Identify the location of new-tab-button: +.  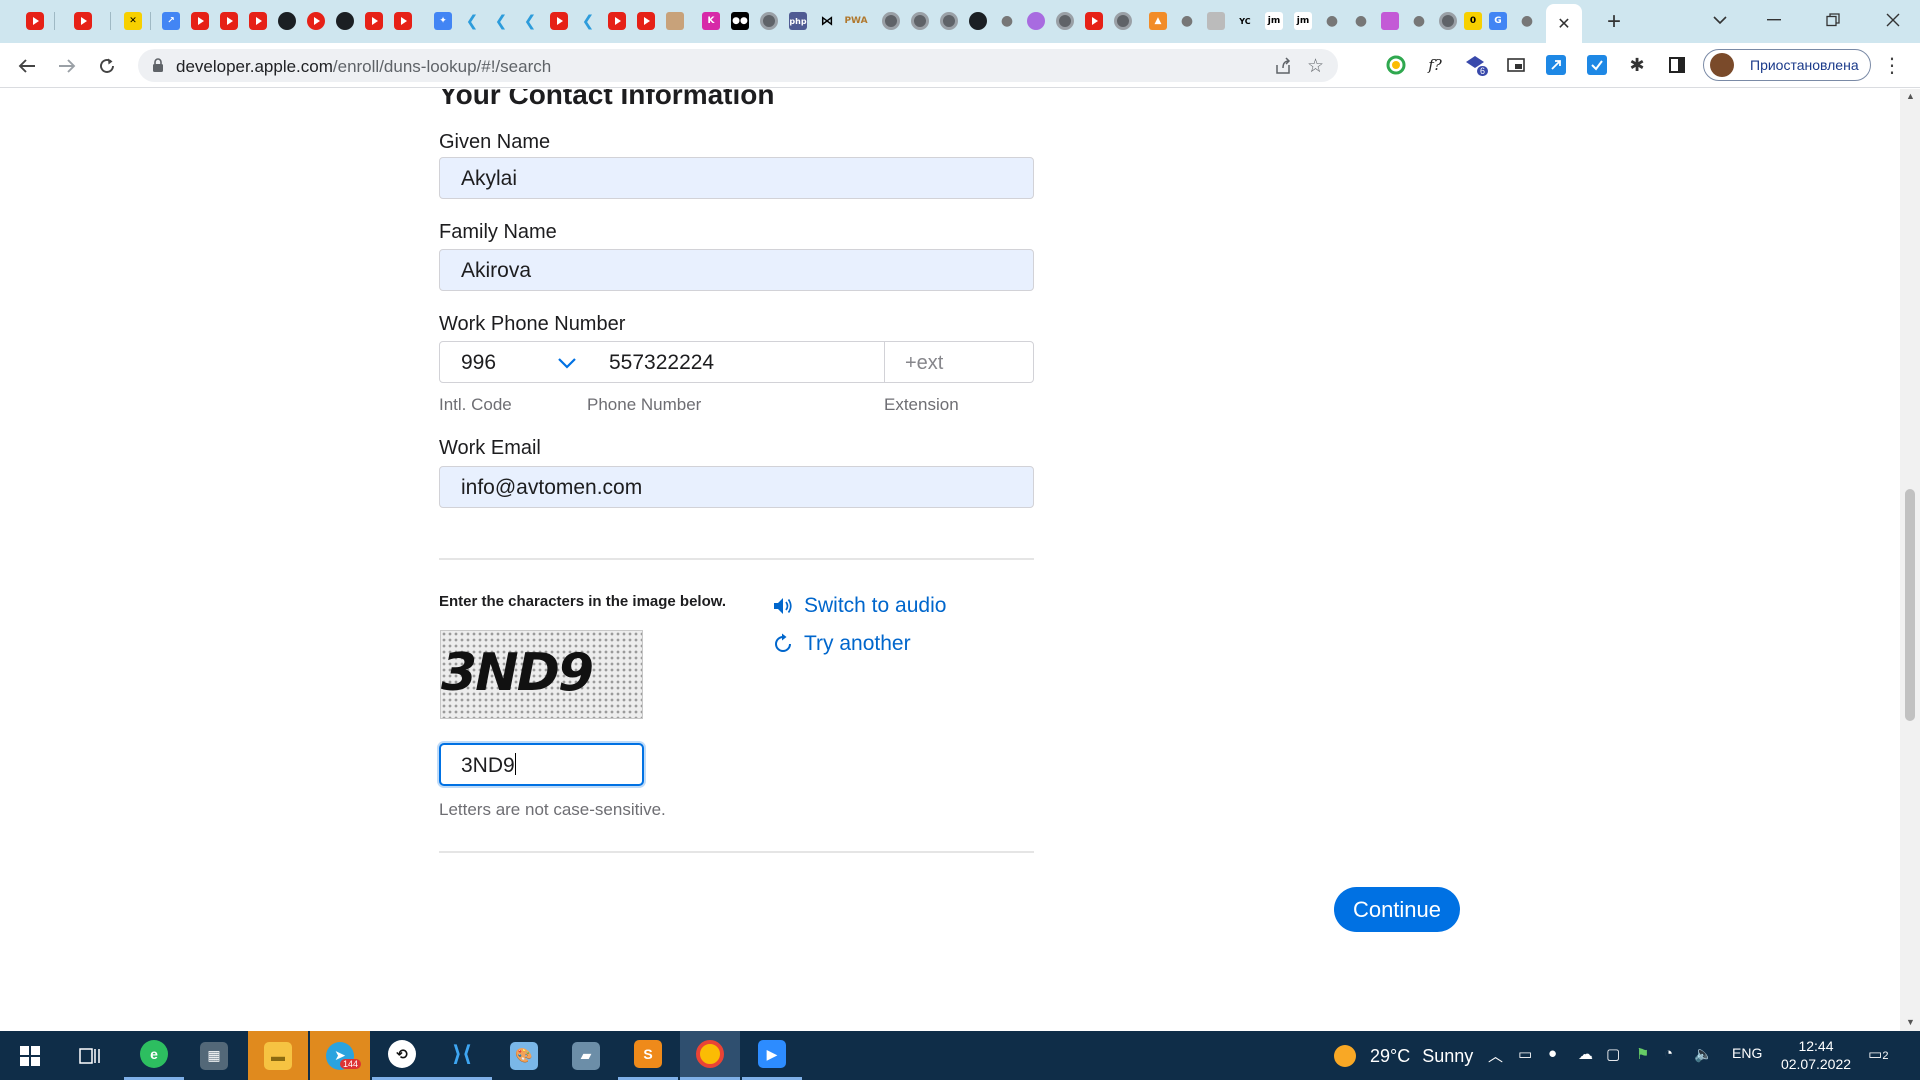
(1614, 22).